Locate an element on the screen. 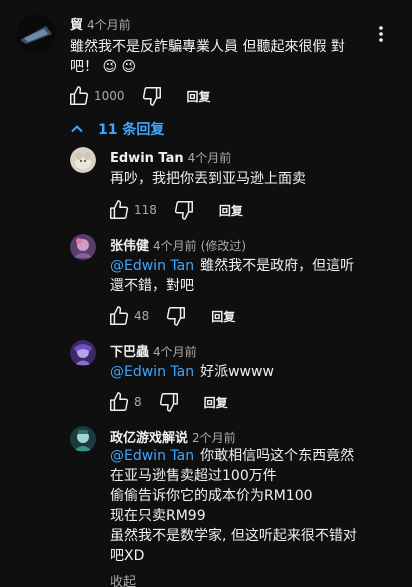  reply-text: @Edwin Tan 雖然我不是政府，但這听 還不錯，對吧 is located at coordinates (255, 276).